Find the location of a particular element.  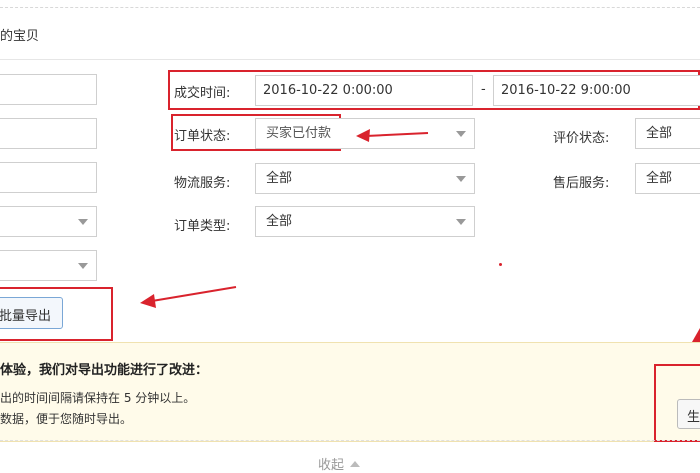

batch-export-label: 批量导出 is located at coordinates (26, 316).